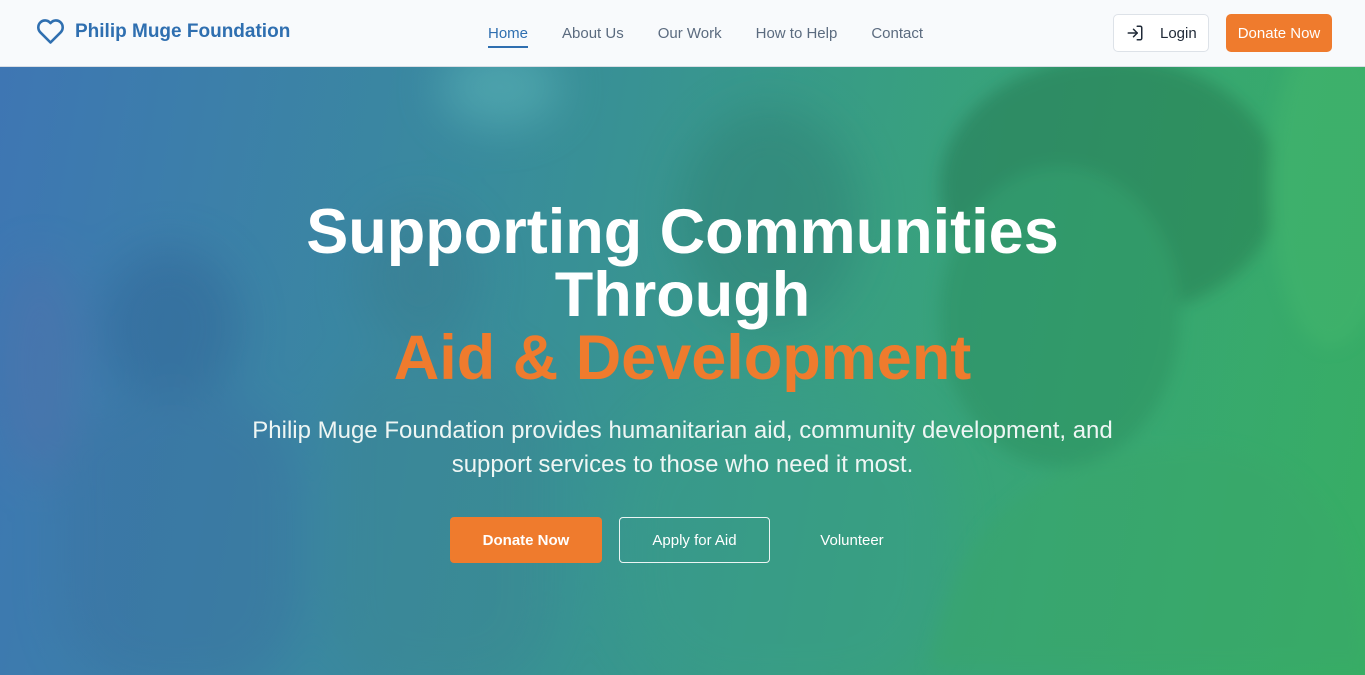 Image resolution: width=1365 pixels, height=675 pixels. Describe the element at coordinates (797, 33) in the screenshot. I see `nav-link-how-to-help: How to Help` at that location.